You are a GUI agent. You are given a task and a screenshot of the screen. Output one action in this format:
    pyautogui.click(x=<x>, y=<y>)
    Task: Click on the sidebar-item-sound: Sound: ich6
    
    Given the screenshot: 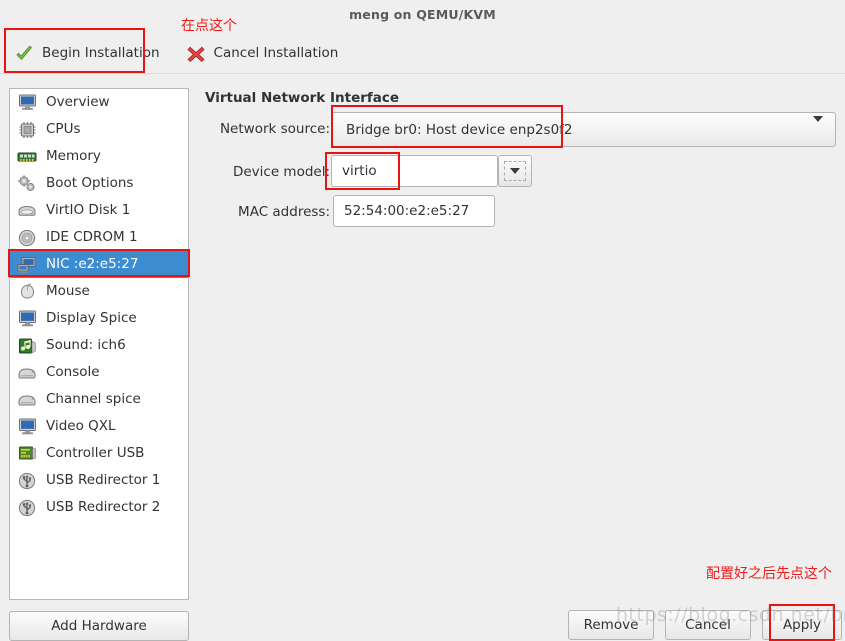 What is the action you would take?
    pyautogui.click(x=99, y=345)
    